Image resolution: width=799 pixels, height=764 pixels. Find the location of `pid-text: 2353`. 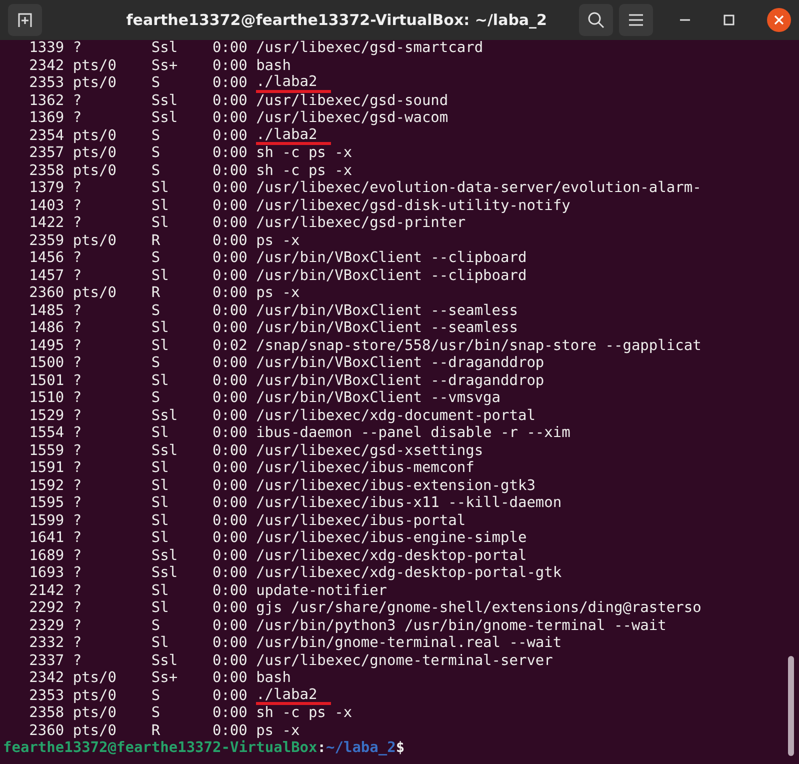

pid-text: 2353 is located at coordinates (46, 83).